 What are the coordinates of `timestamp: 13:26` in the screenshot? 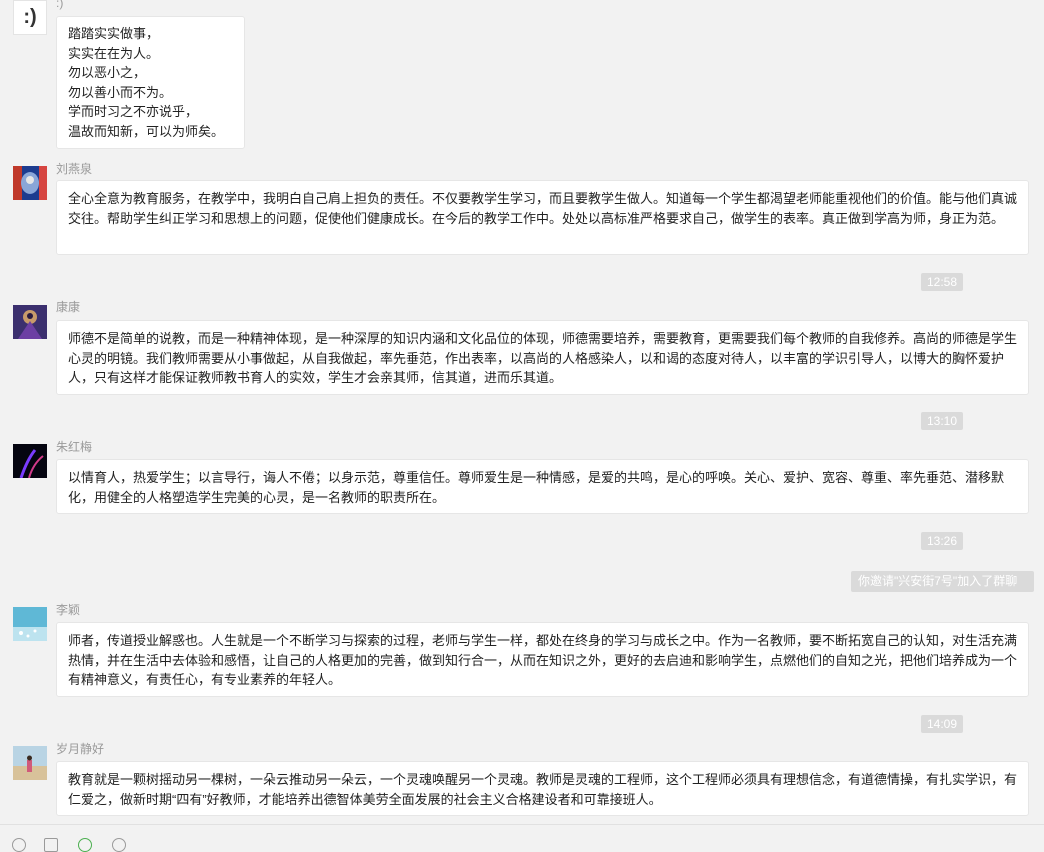 It's located at (942, 541).